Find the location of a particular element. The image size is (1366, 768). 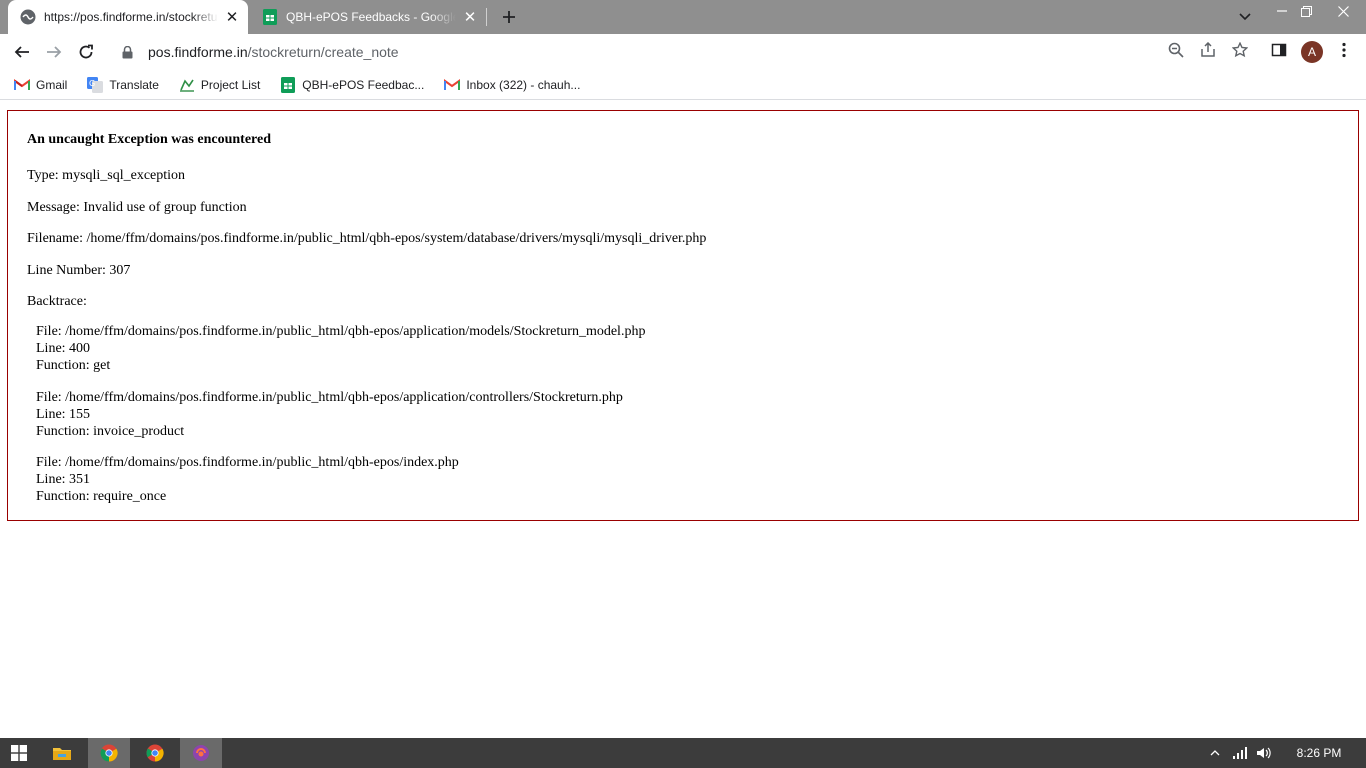

lock-icon is located at coordinates (127, 52).